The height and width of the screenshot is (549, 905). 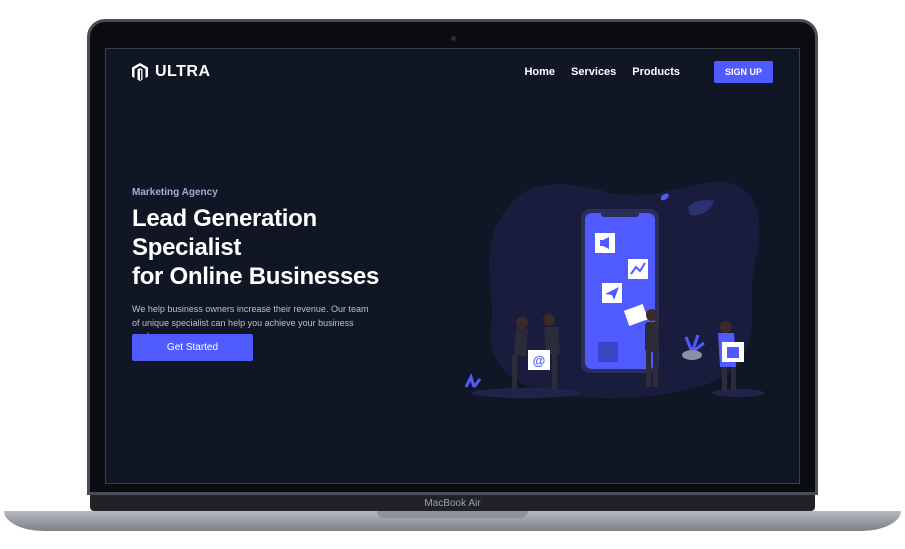 What do you see at coordinates (656, 72) in the screenshot?
I see `nav-link-products: Products` at bounding box center [656, 72].